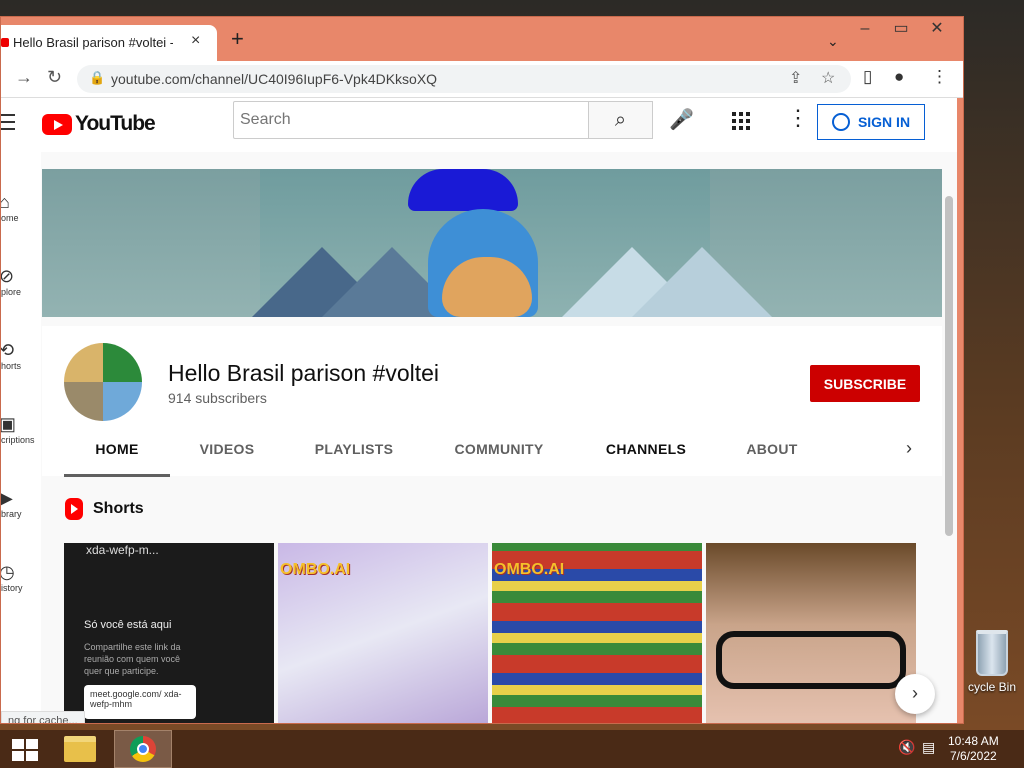  I want to click on shorts-header: Shorts, so click(104, 509).